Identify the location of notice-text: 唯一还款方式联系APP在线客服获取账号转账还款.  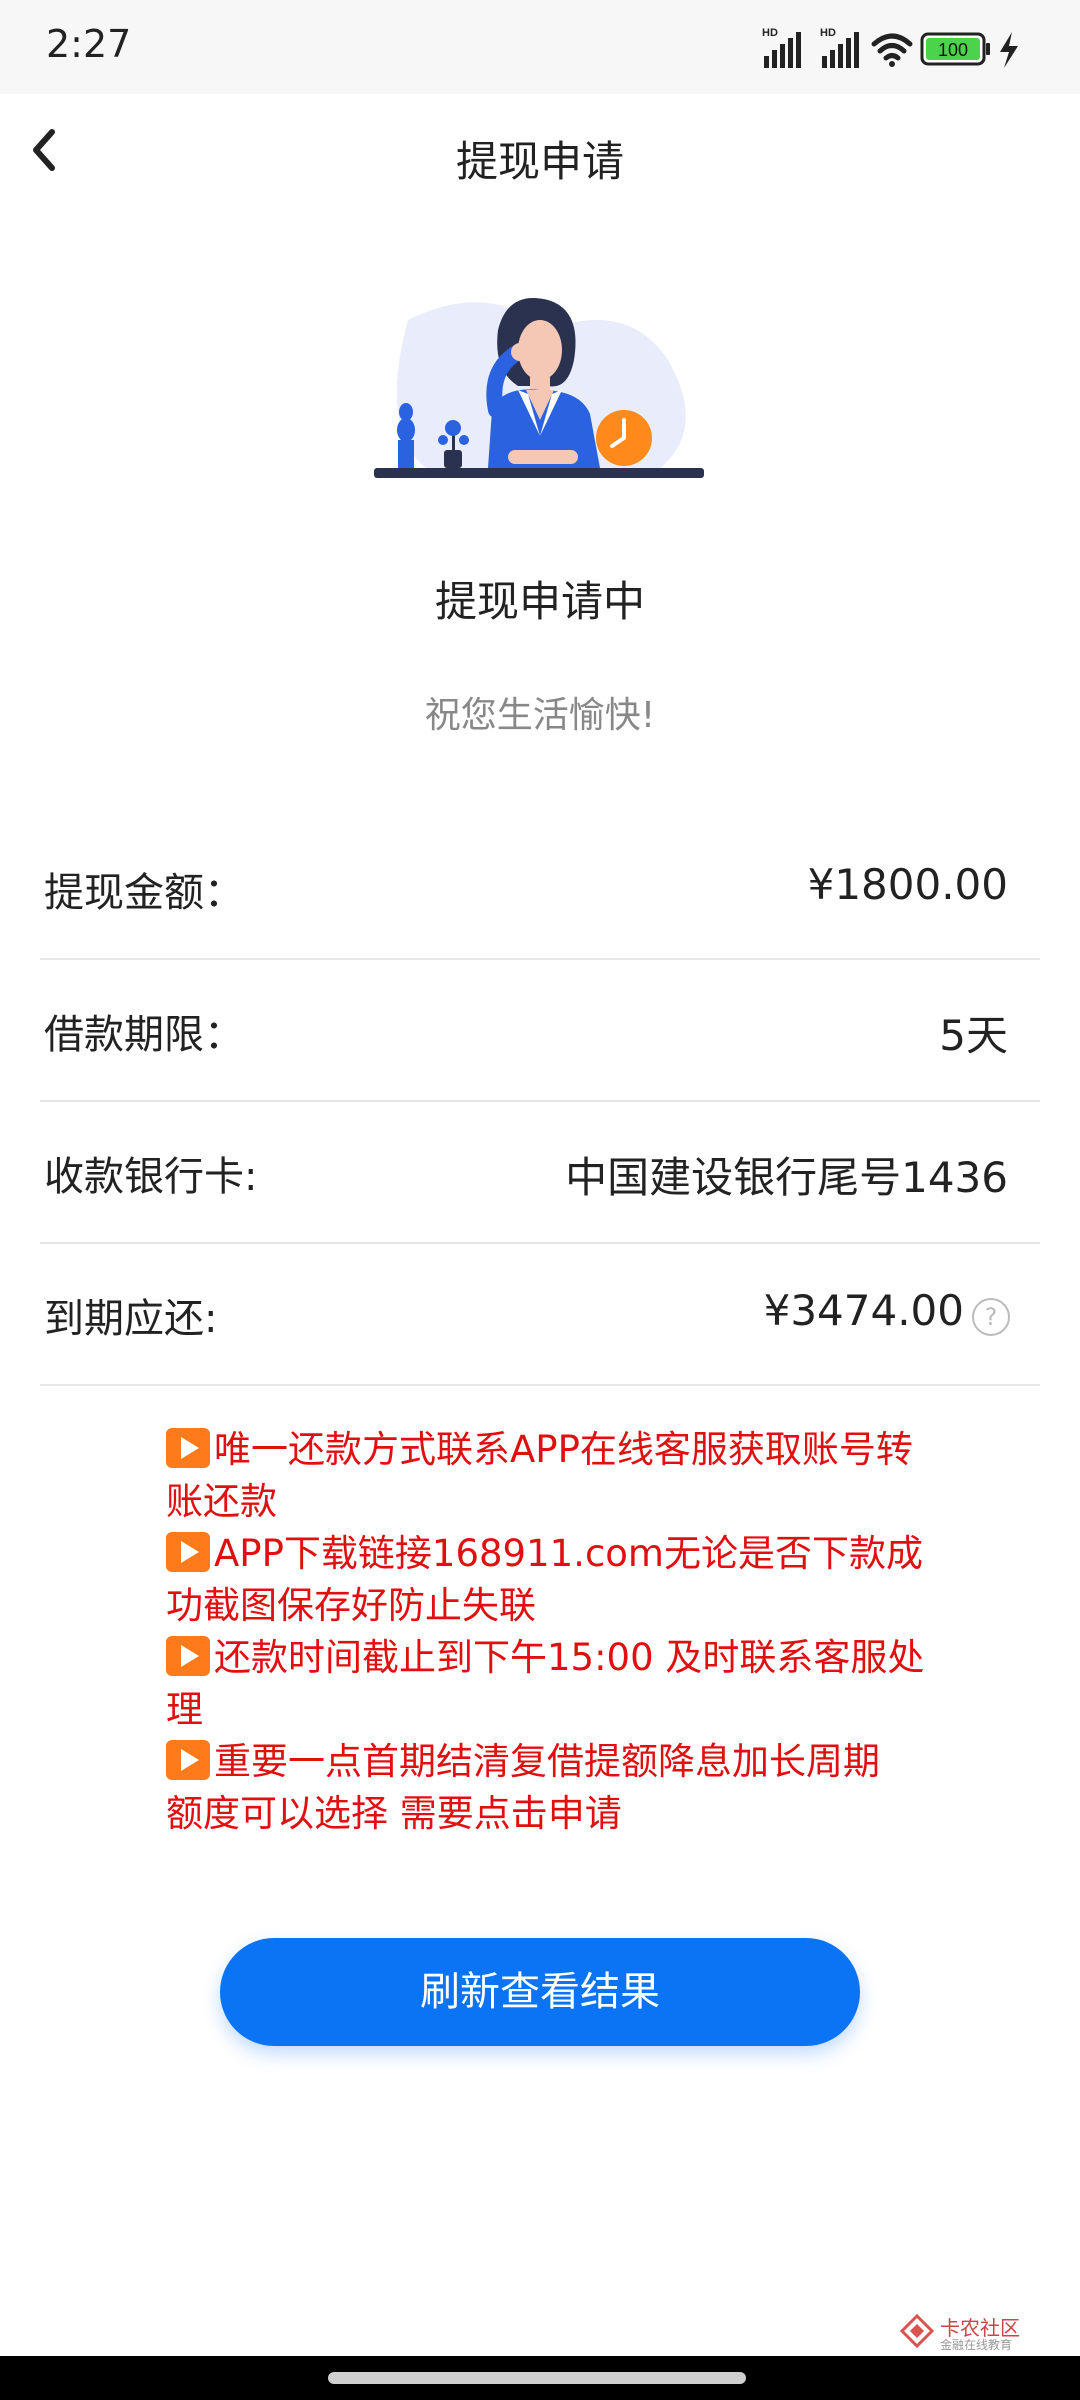
(539, 1475).